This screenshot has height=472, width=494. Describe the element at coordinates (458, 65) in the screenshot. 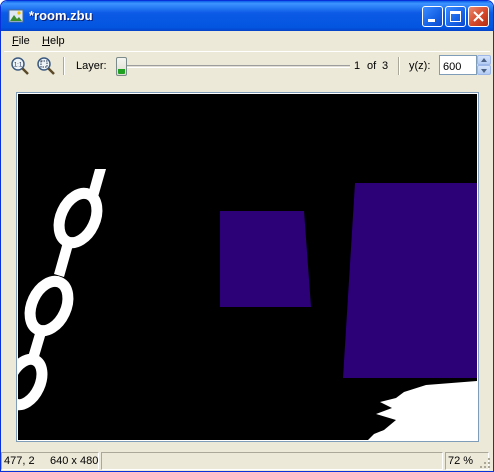

I see `yz-input` at that location.